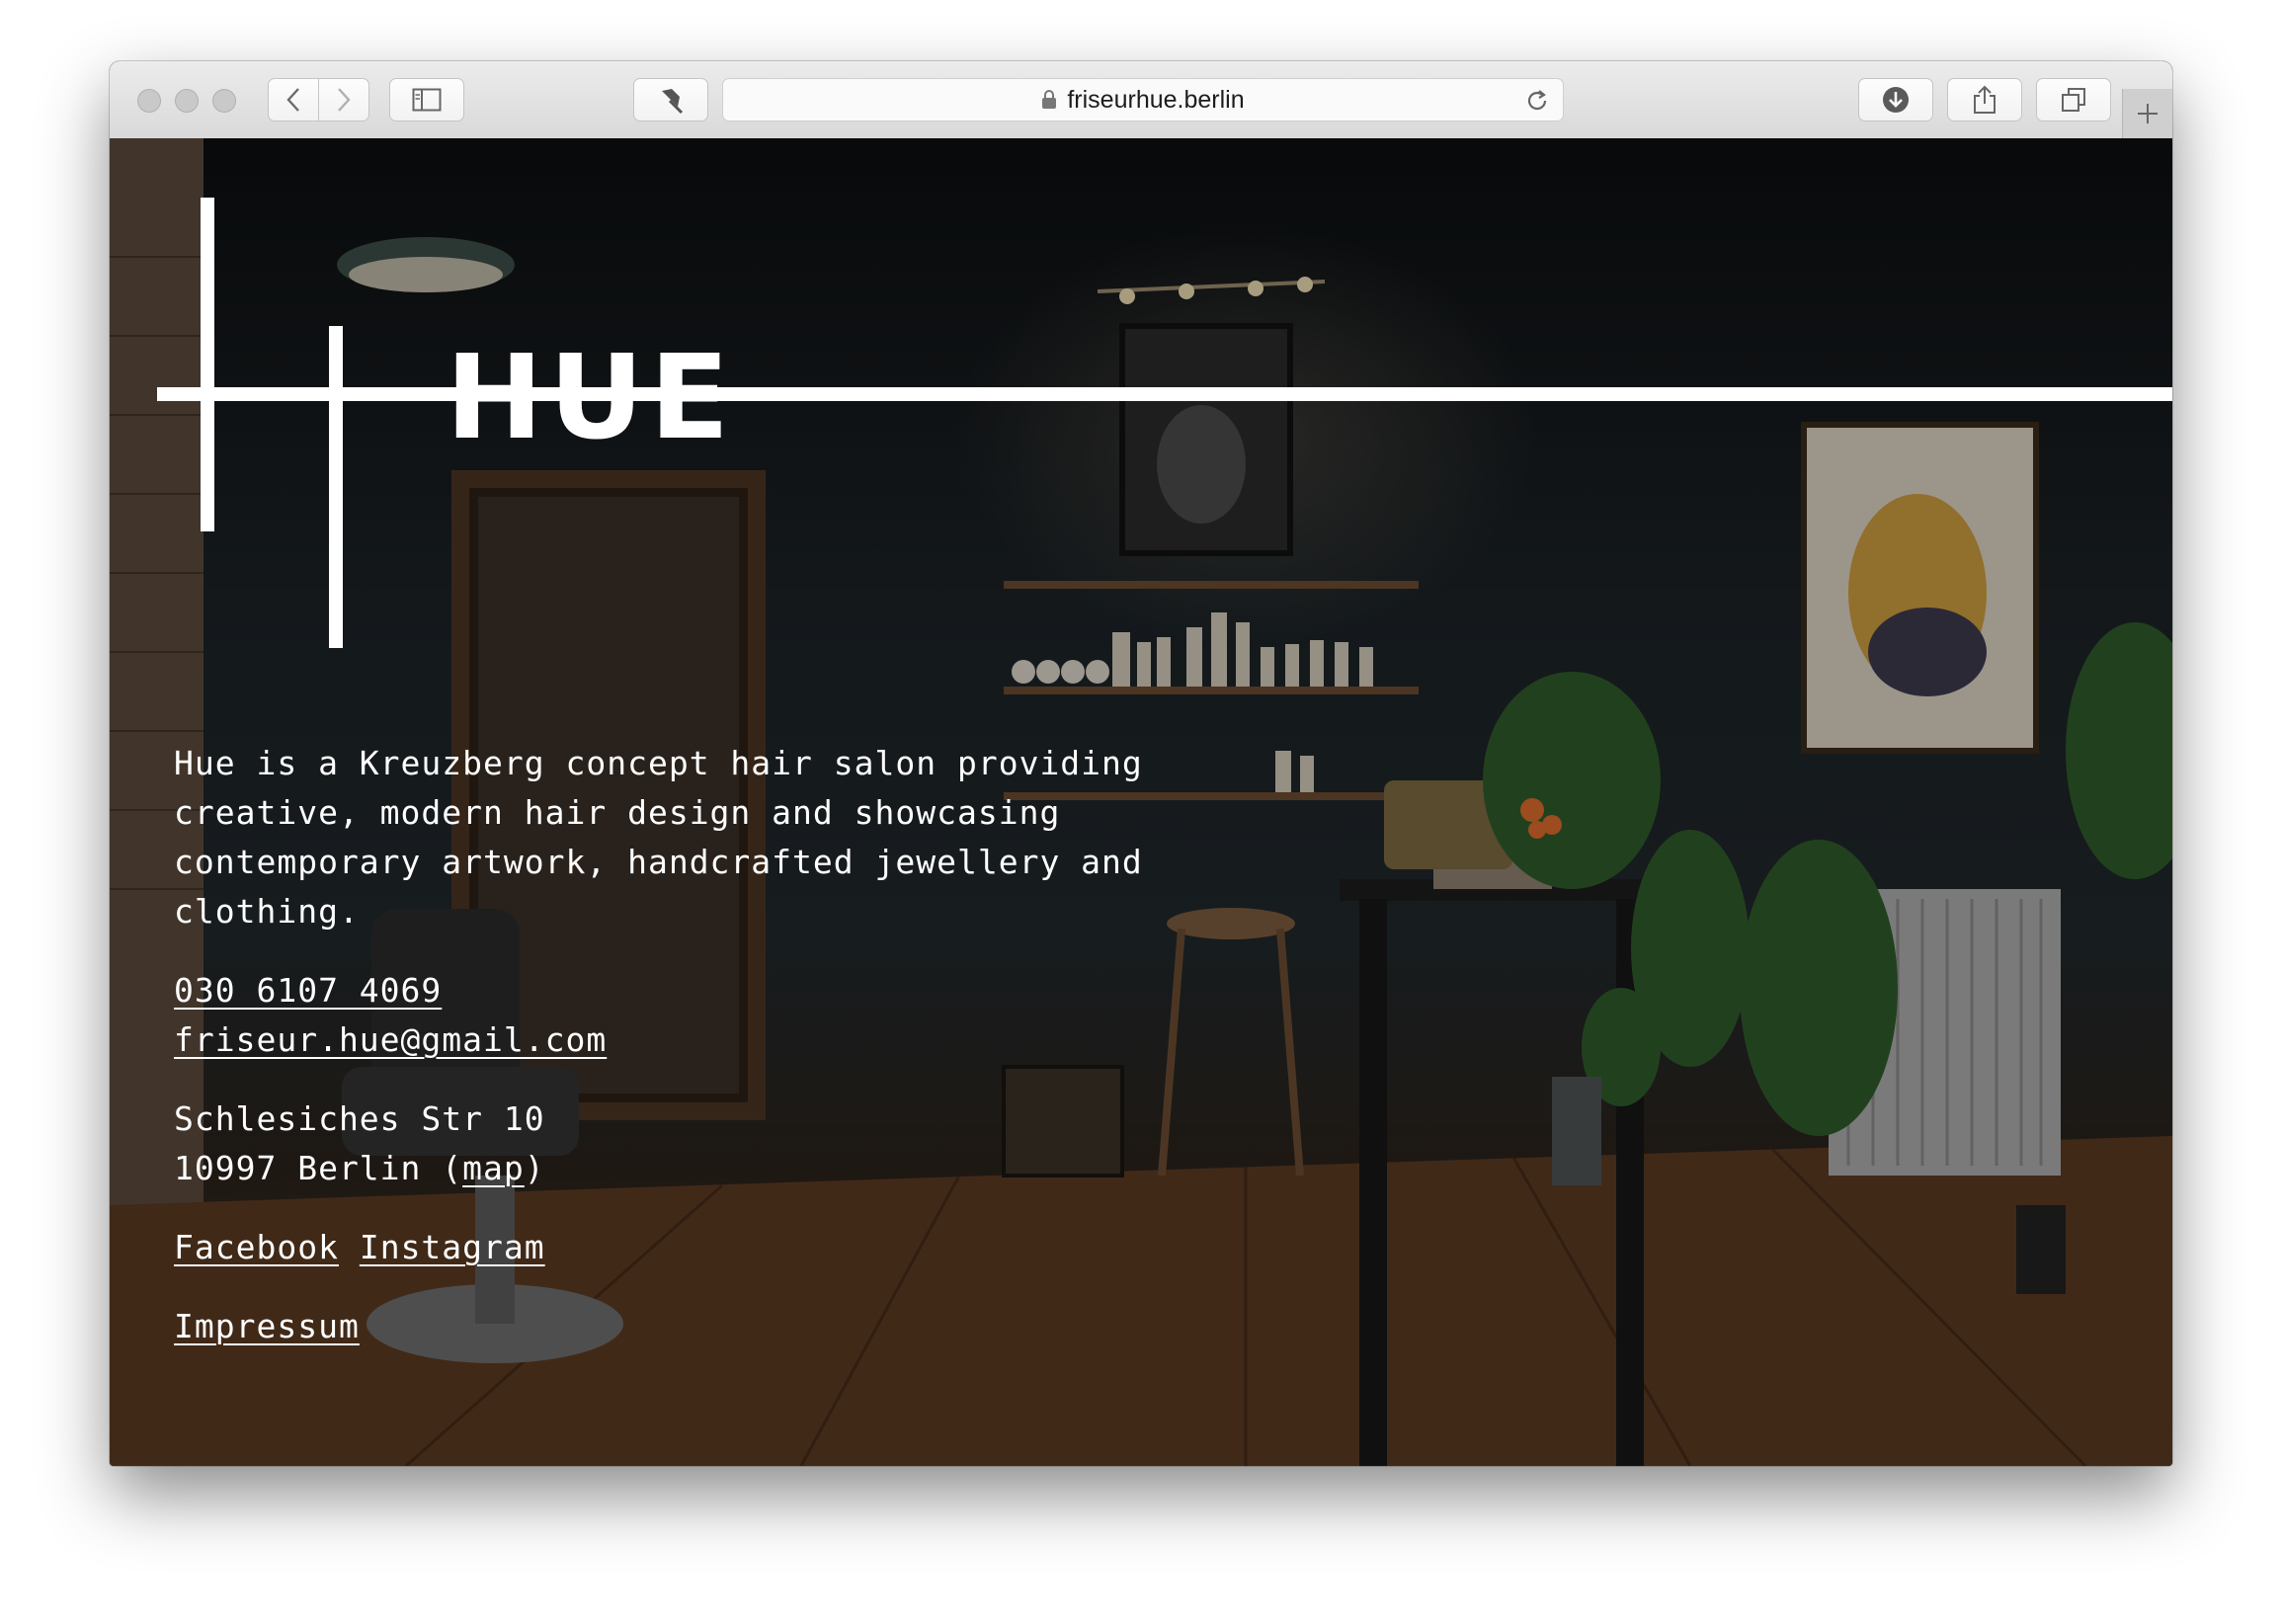 The width and height of the screenshot is (2282, 1624). I want to click on contact-block: 030 6107 4069 friseur.hue@gmail.com, so click(865, 1016).